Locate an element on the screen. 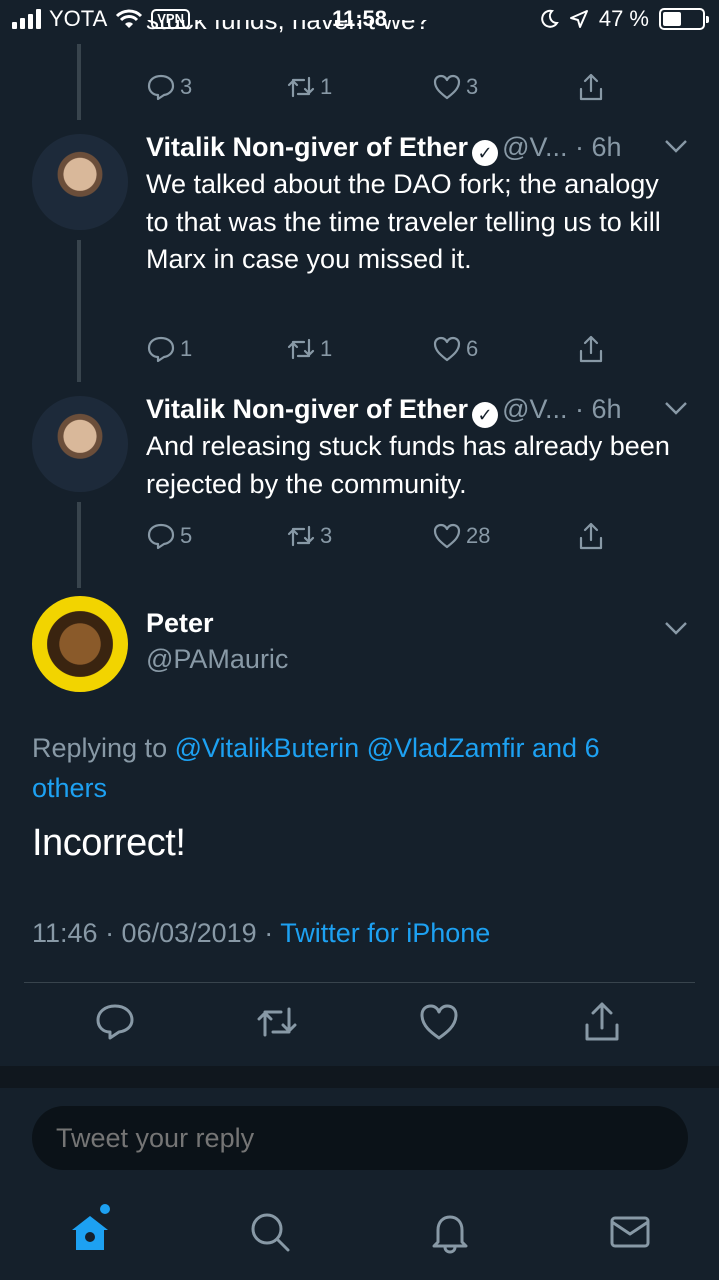 The height and width of the screenshot is (1280, 719). like-button: 28 is located at coordinates (461, 536).